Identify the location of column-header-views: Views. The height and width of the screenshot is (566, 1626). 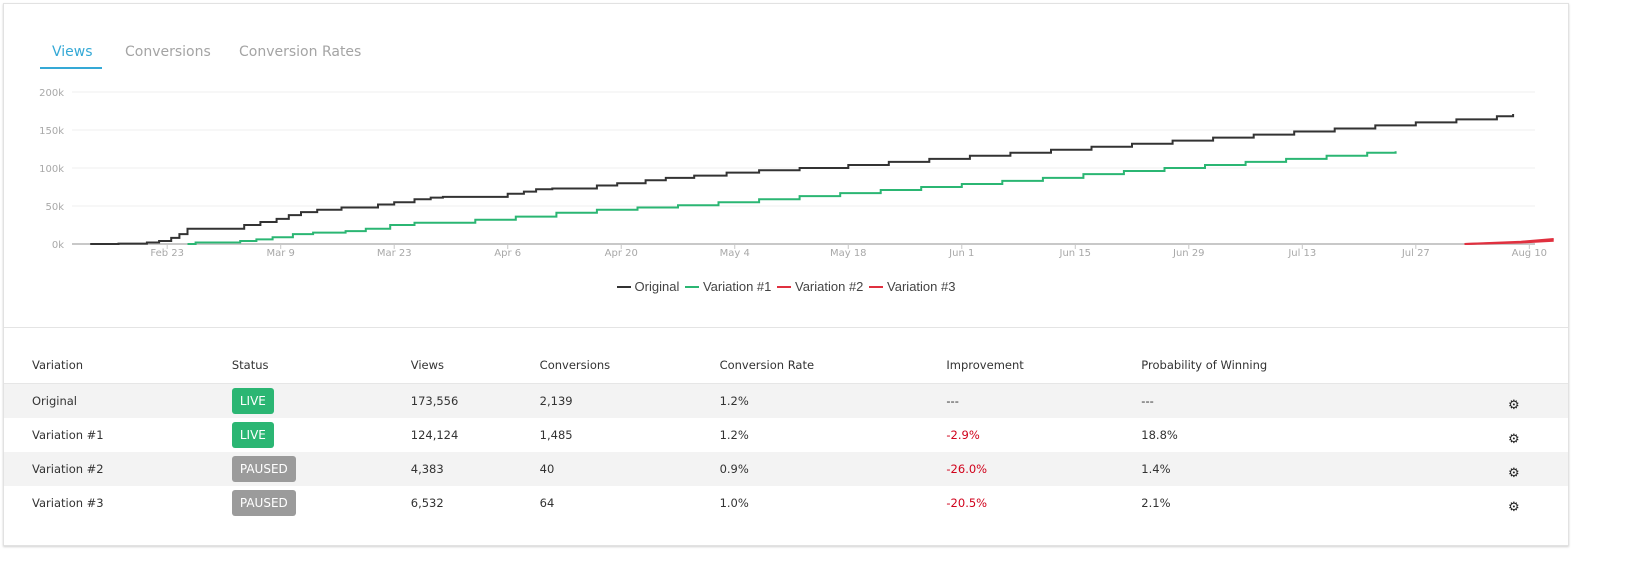
(475, 365).